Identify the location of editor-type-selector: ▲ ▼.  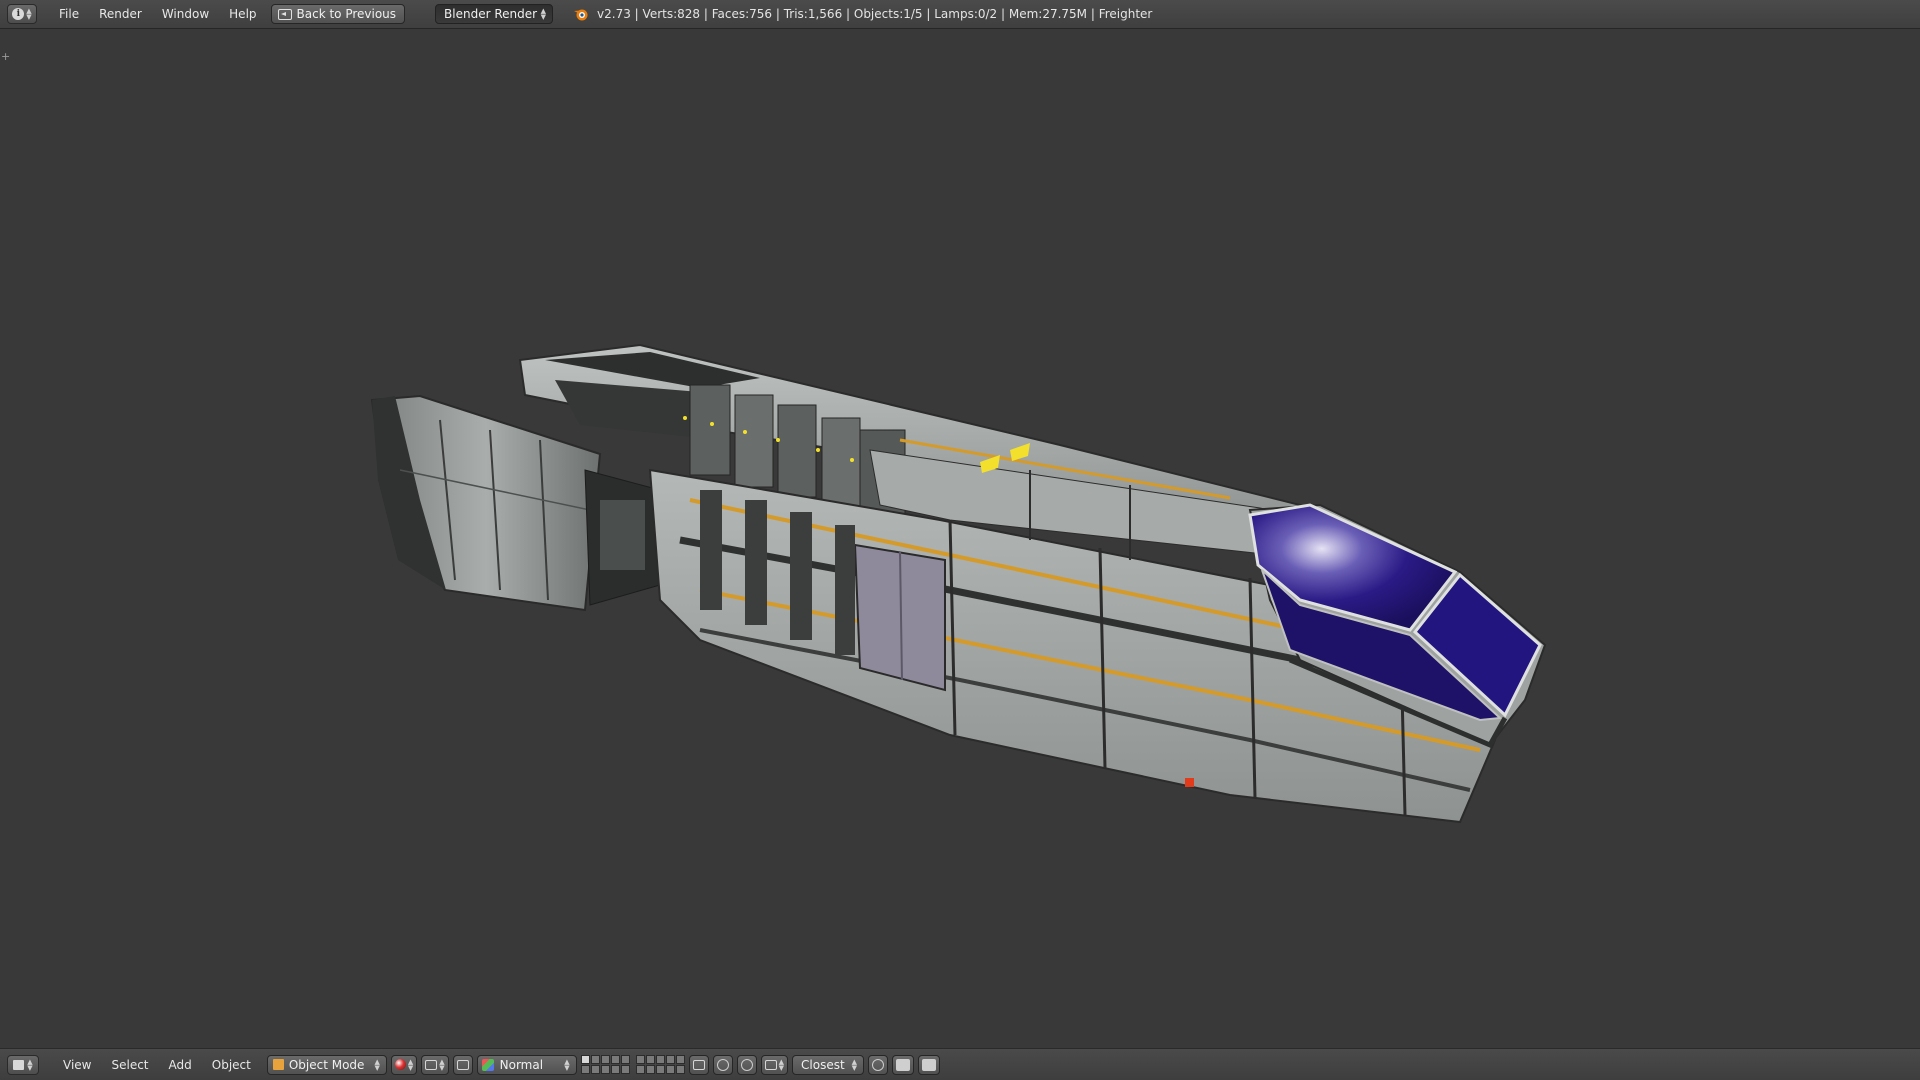
(23, 1064).